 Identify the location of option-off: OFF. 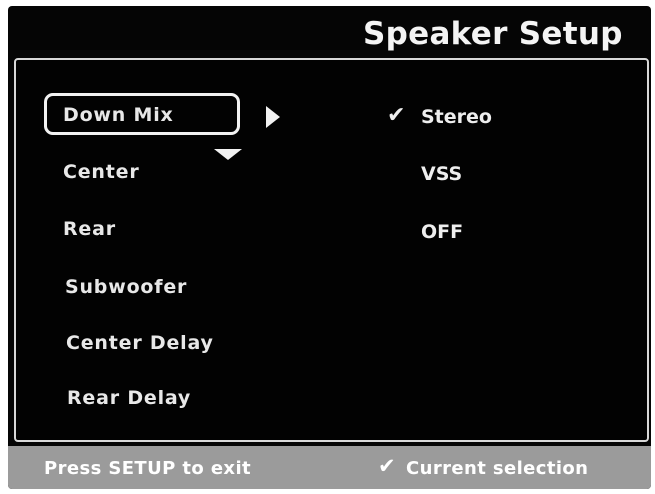
(442, 232).